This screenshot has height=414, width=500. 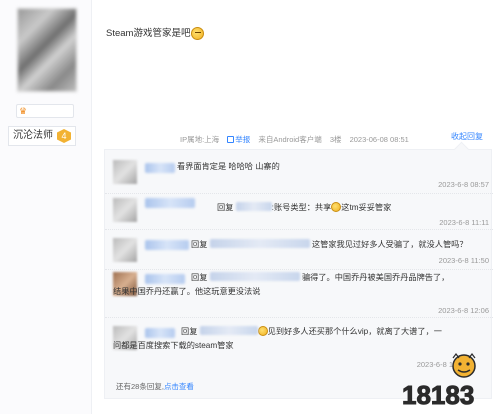 I want to click on reply-item: 回复 这管家我见过好多人受骗了，就没人管吗？ 2023-6-8 11:50, so click(x=299, y=250).